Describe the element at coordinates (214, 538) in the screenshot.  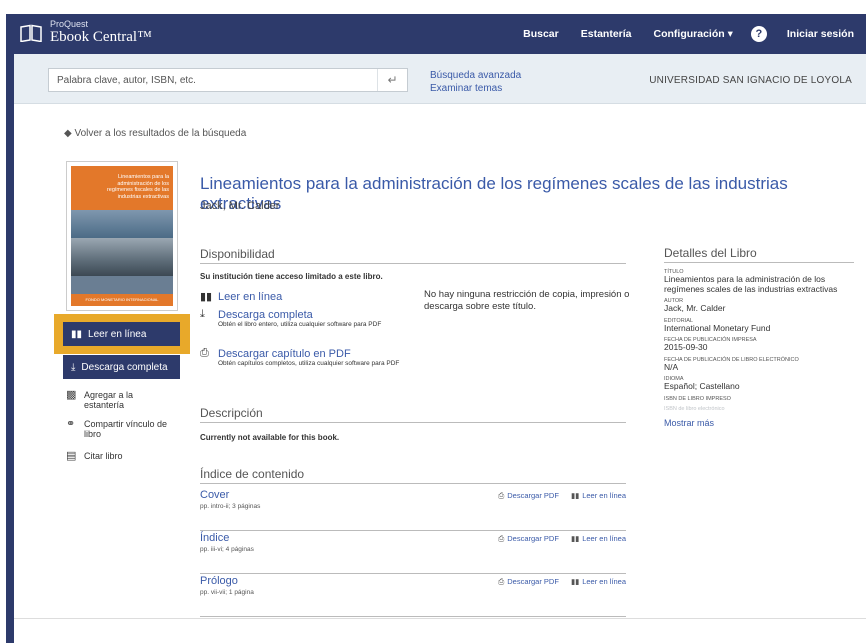
I see `toc-item-title: Índice` at that location.